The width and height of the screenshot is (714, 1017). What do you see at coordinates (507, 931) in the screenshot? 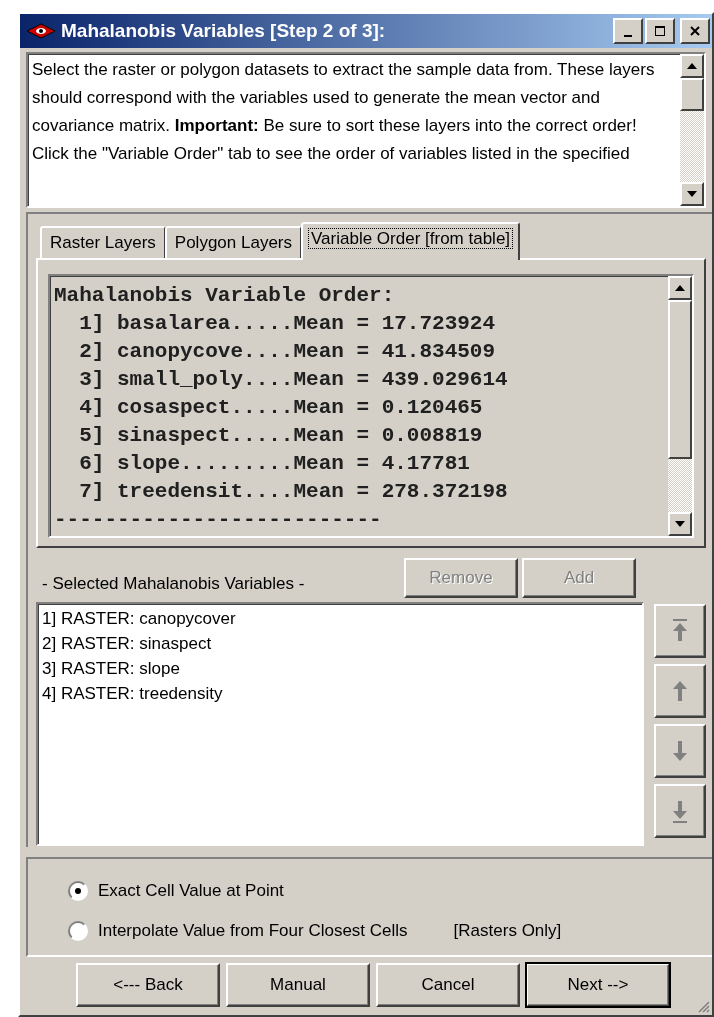
I see `note-text: [Rasters Only]` at bounding box center [507, 931].